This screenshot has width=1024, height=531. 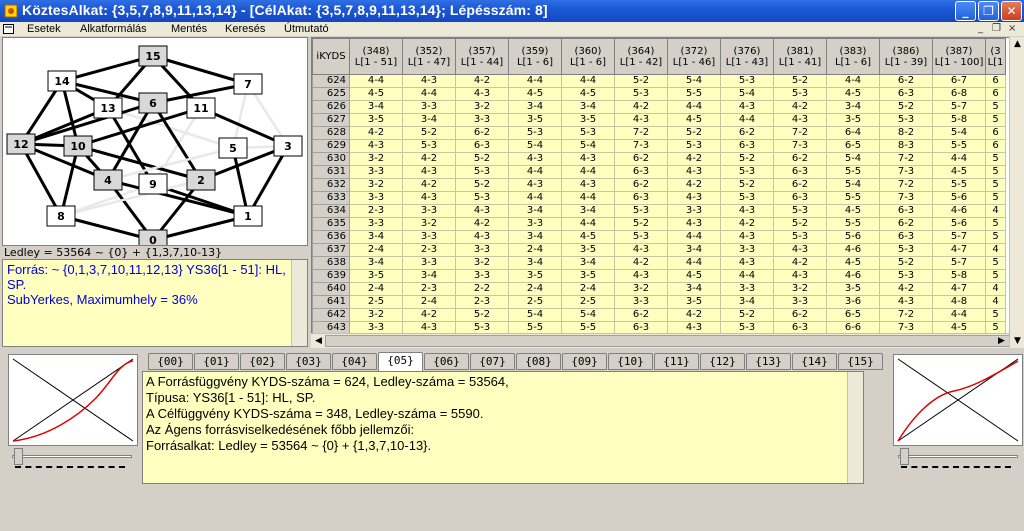 I want to click on table-cell: 6-8, so click(x=959, y=94).